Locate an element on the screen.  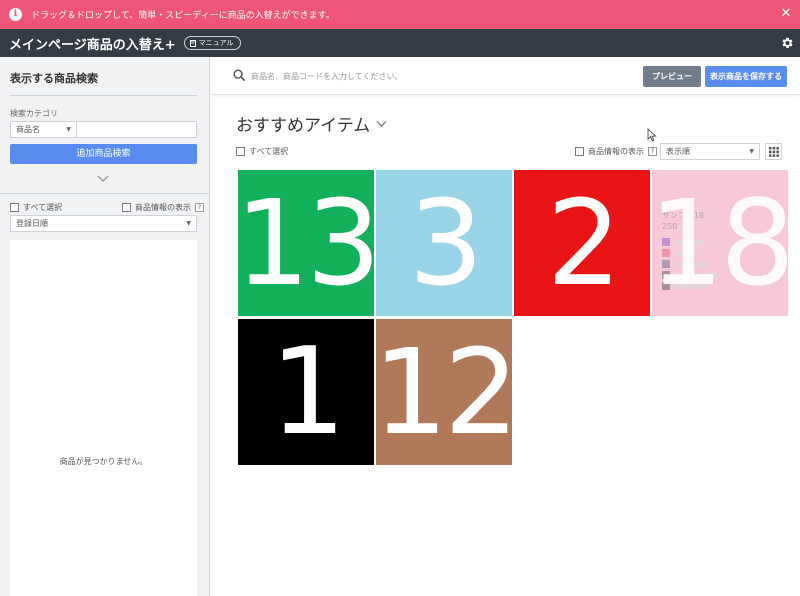
sidebar-title: 表示する商品検索 is located at coordinates (54, 78).